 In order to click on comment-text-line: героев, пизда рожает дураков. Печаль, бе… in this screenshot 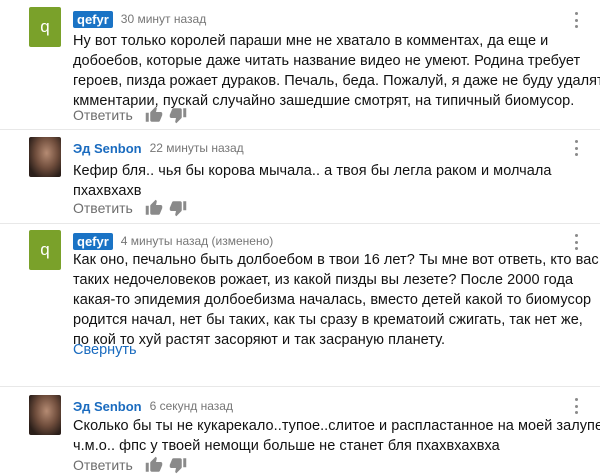, I will do `click(336, 81)`.